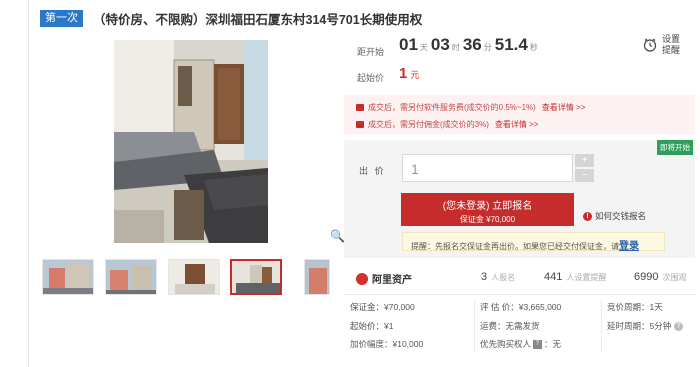 The height and width of the screenshot is (367, 700). What do you see at coordinates (584, 160) in the screenshot?
I see `increase-bid-button: +` at bounding box center [584, 160].